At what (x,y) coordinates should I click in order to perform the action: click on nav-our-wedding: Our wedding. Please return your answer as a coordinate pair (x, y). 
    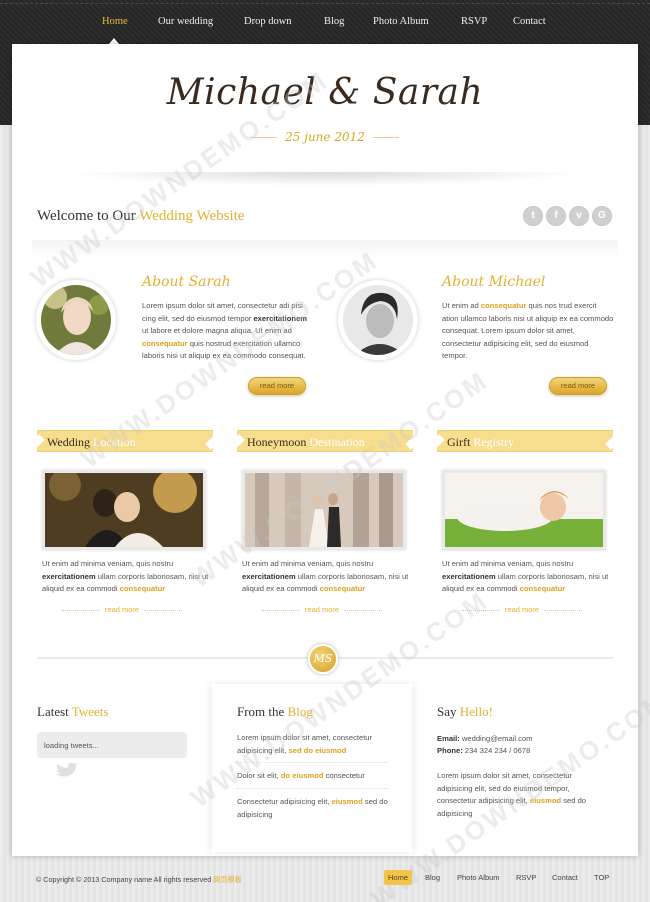
    Looking at the image, I should click on (185, 21).